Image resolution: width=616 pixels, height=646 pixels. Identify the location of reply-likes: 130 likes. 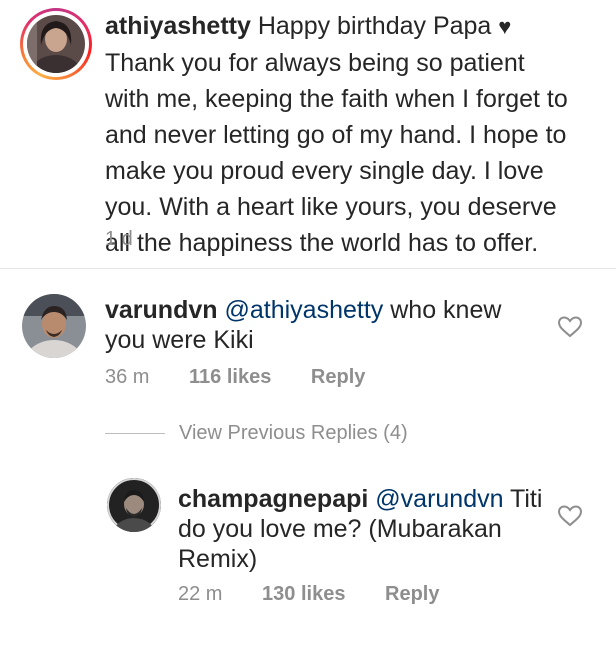
(303, 594).